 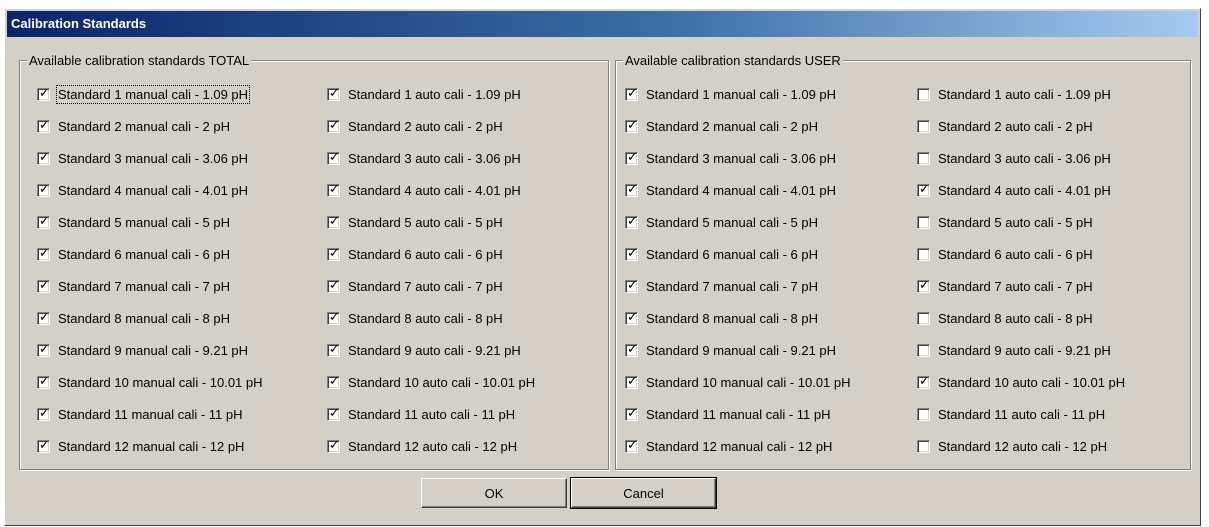 What do you see at coordinates (1014, 158) in the screenshot?
I see `user-auto-checkbox-3: Standard 3 auto cali - 3.06 pH` at bounding box center [1014, 158].